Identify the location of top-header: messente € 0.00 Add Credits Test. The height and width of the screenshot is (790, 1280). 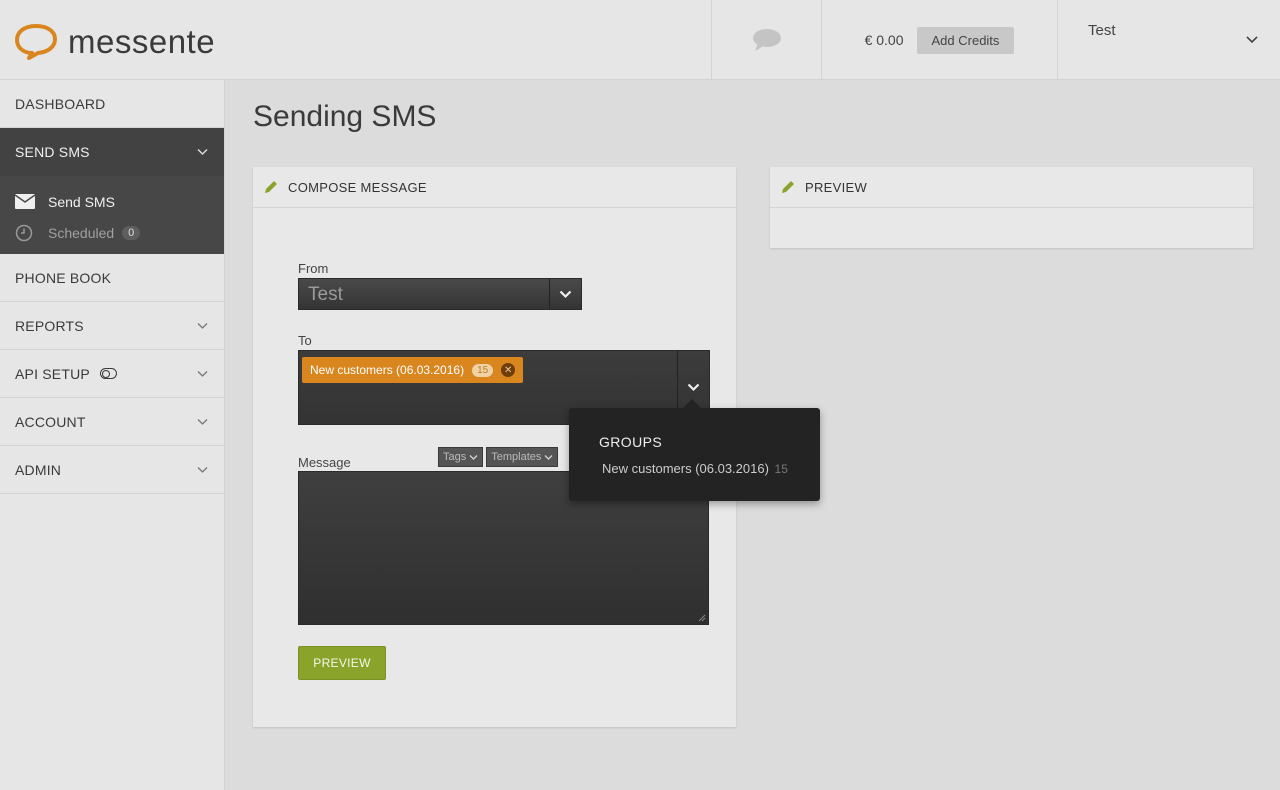
(640, 40).